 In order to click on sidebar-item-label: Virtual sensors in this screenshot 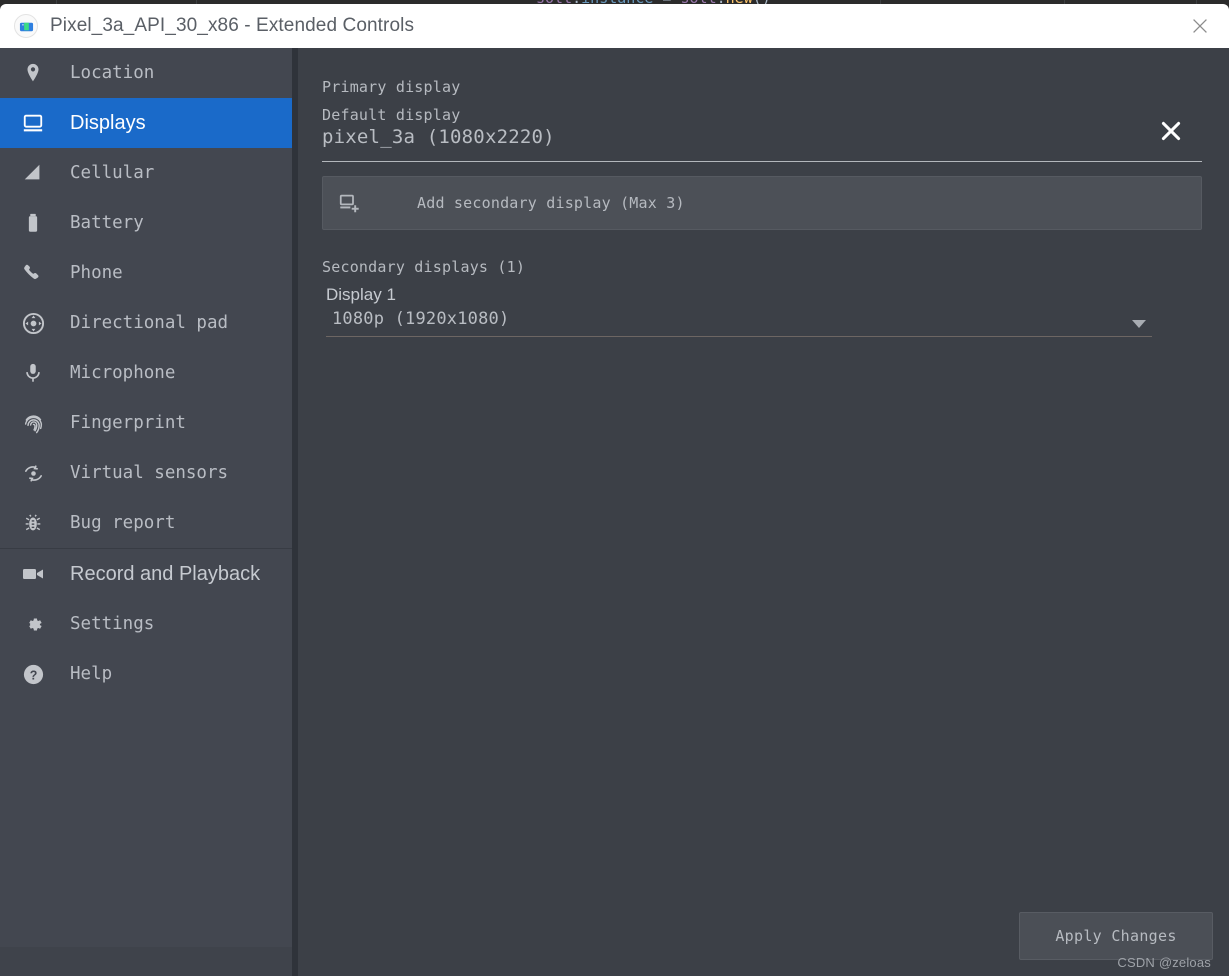, I will do `click(149, 473)`.